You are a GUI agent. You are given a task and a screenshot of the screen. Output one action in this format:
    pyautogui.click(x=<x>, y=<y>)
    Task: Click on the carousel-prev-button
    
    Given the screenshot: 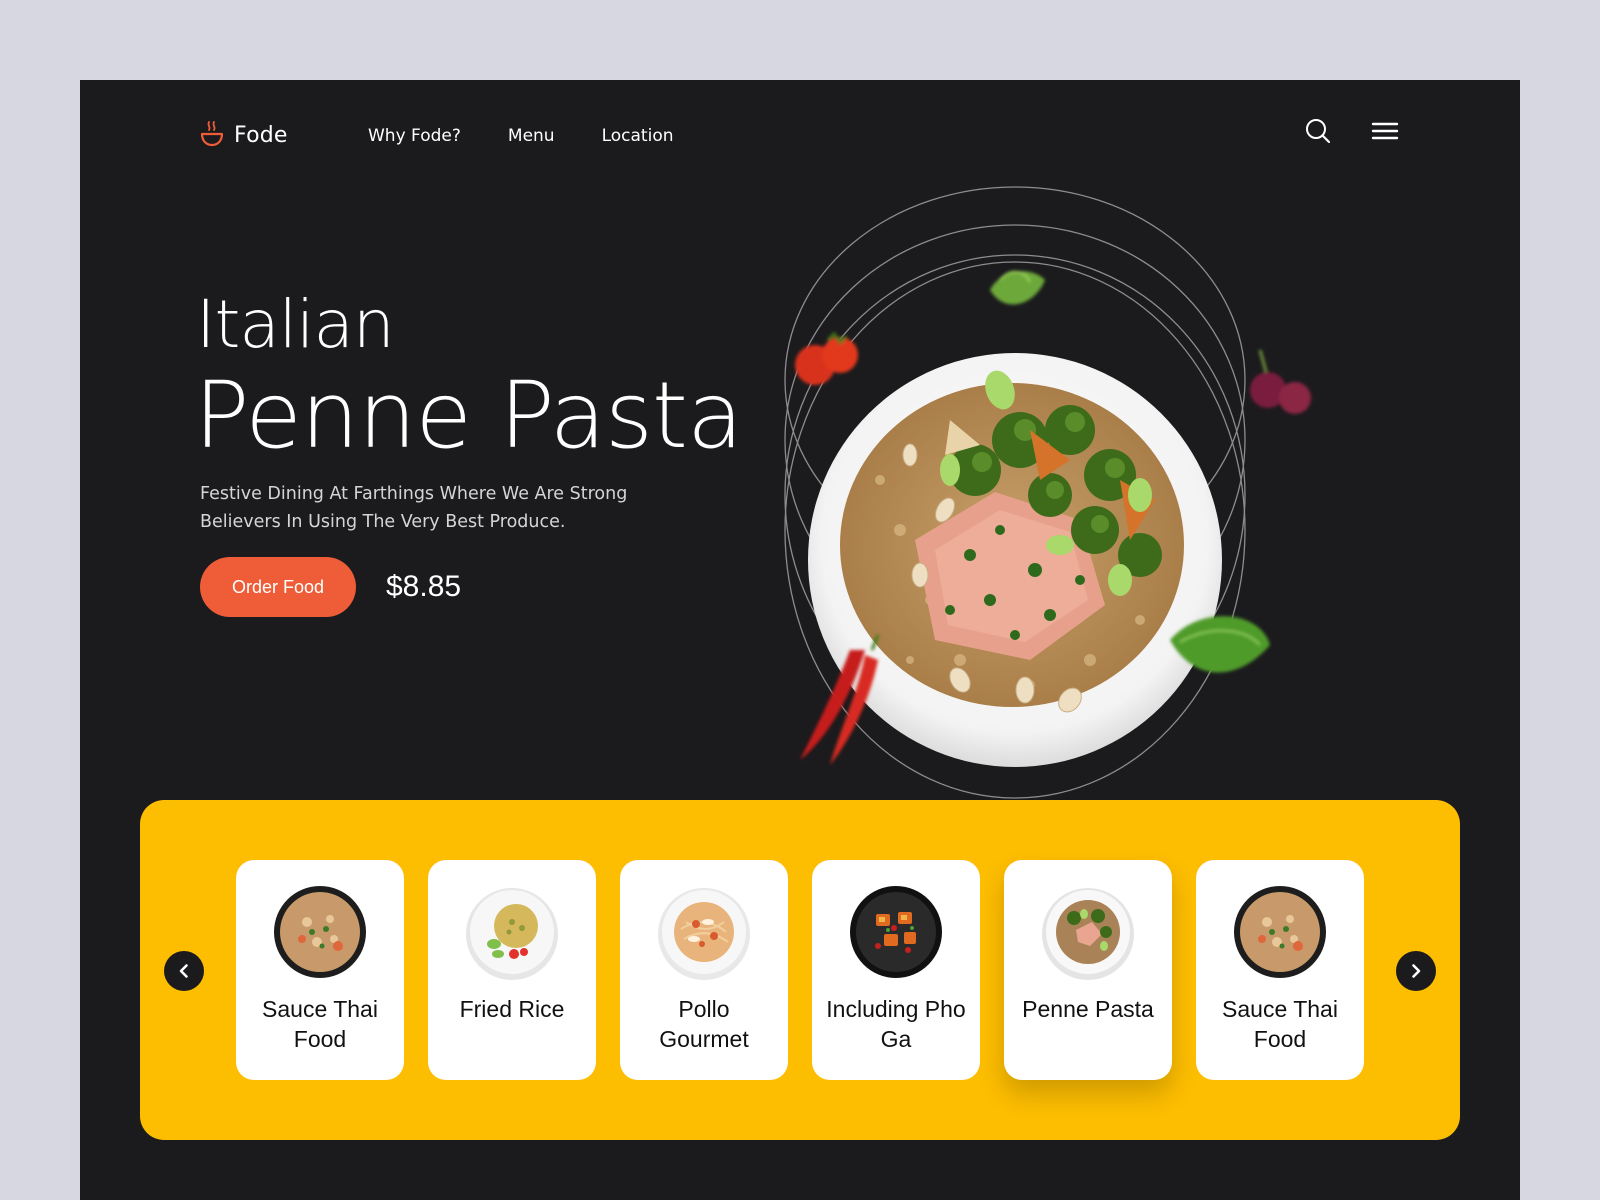 What is the action you would take?
    pyautogui.click(x=184, y=971)
    